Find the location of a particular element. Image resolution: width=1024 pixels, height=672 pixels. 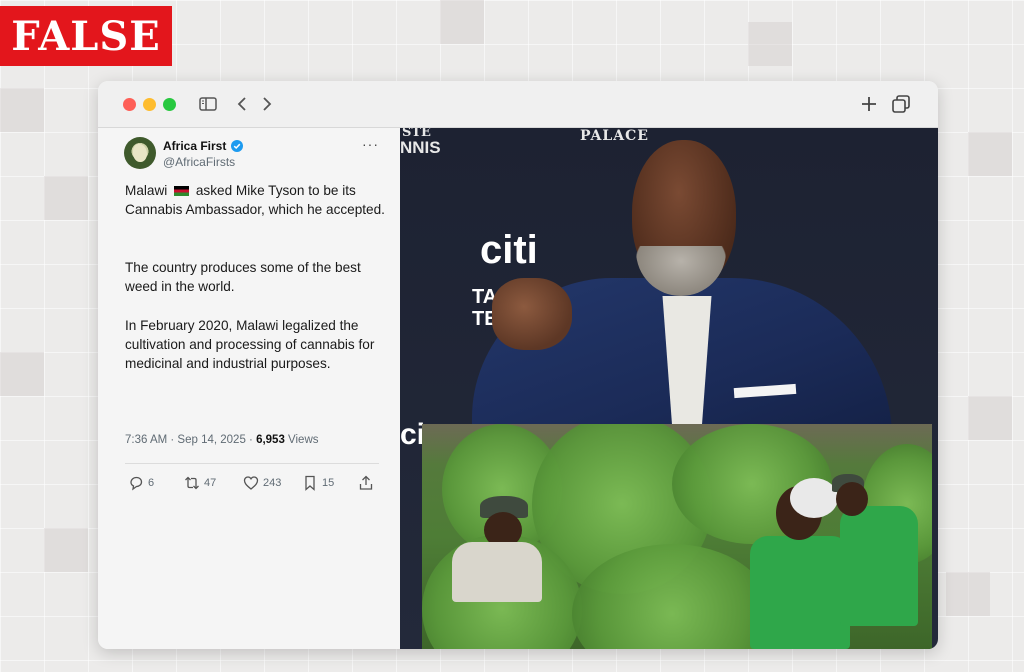

wall-text: NNIS is located at coordinates (420, 147).